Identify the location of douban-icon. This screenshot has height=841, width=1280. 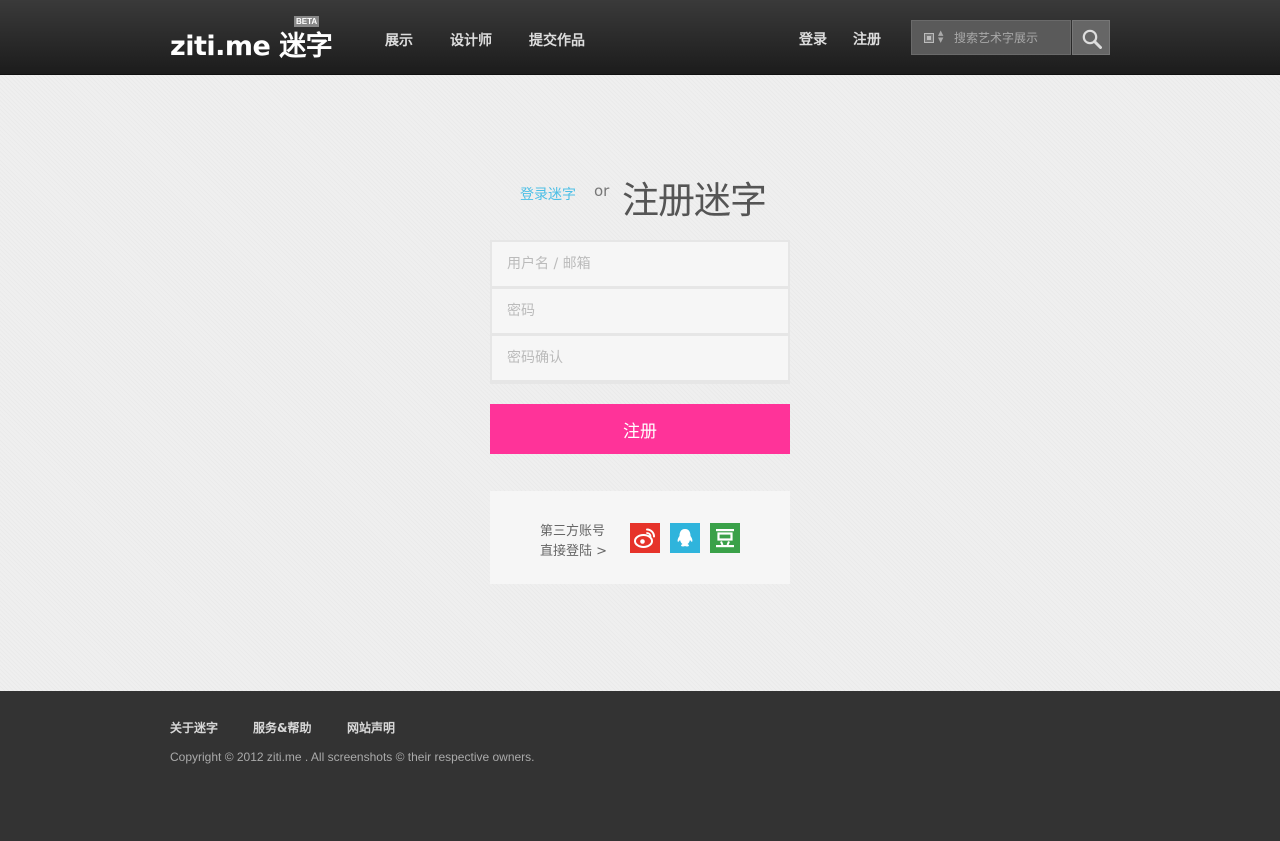
(725, 538).